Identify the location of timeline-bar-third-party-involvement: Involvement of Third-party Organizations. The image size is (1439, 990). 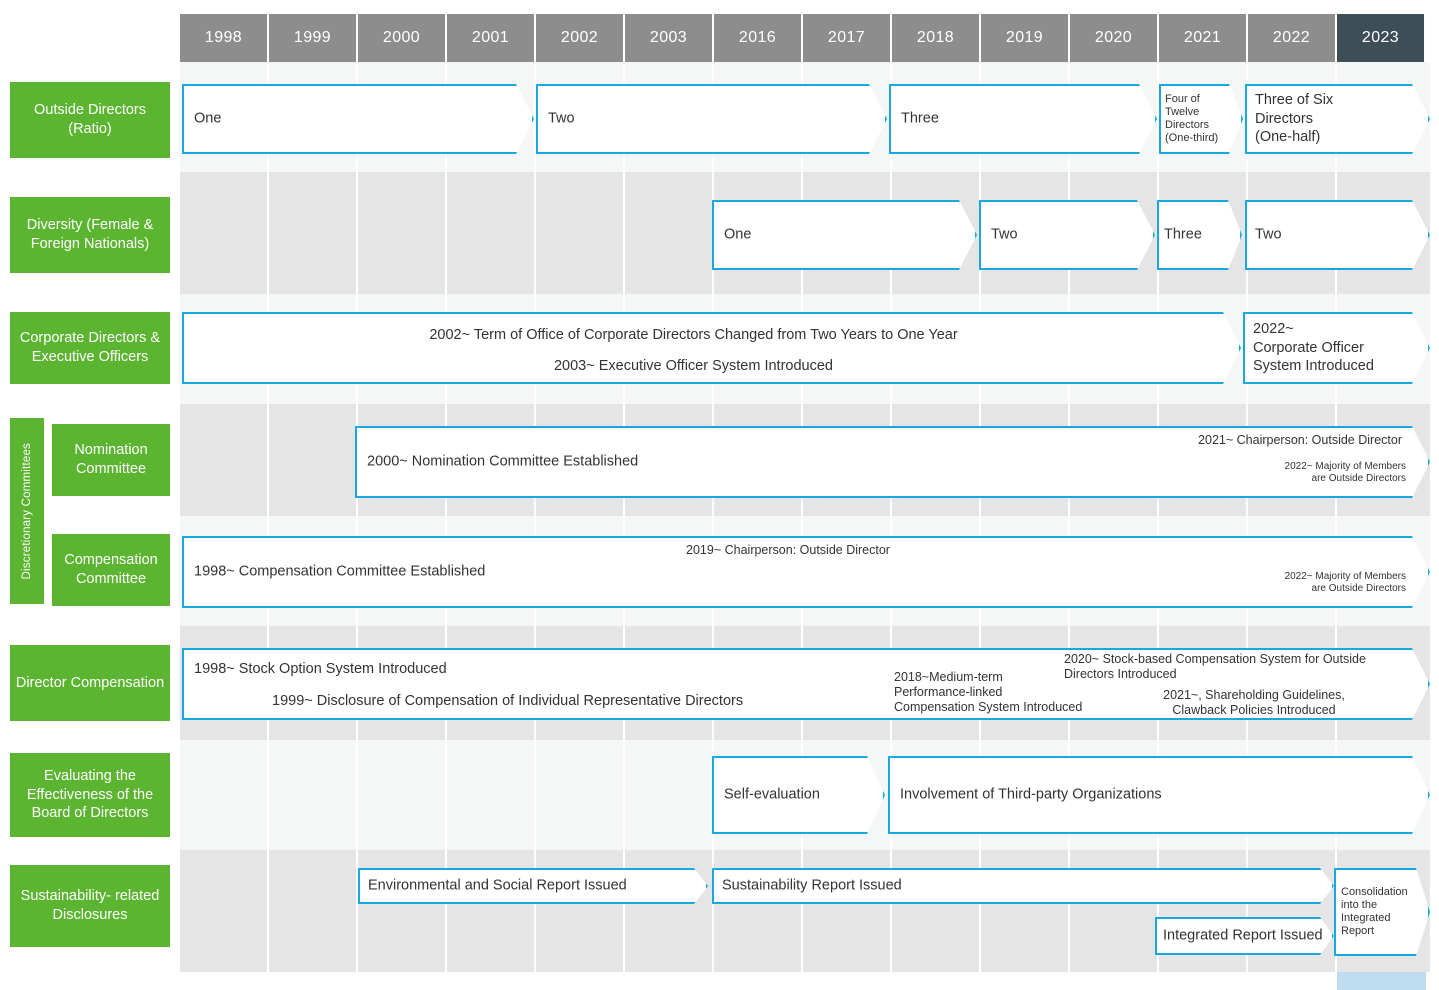
(1159, 795).